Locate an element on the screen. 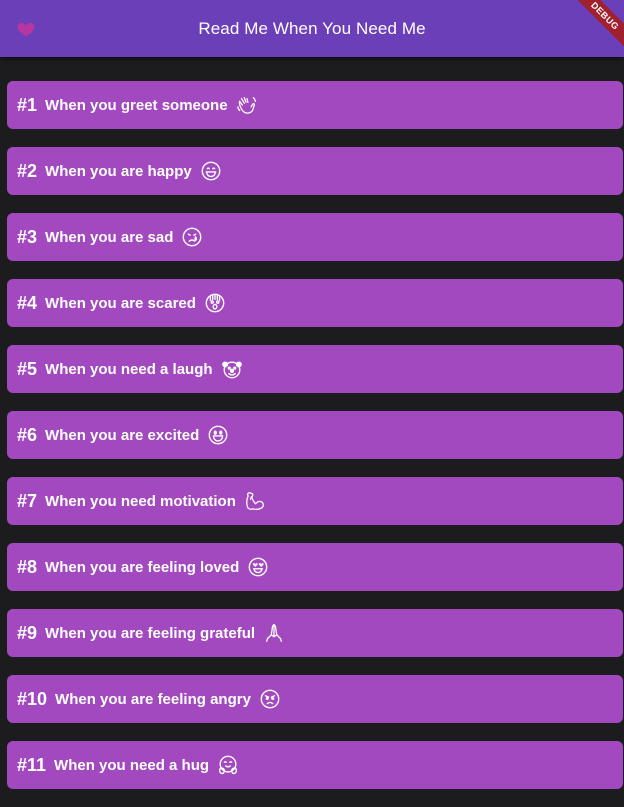 The image size is (624, 807). hugging-face-icon is located at coordinates (228, 765).